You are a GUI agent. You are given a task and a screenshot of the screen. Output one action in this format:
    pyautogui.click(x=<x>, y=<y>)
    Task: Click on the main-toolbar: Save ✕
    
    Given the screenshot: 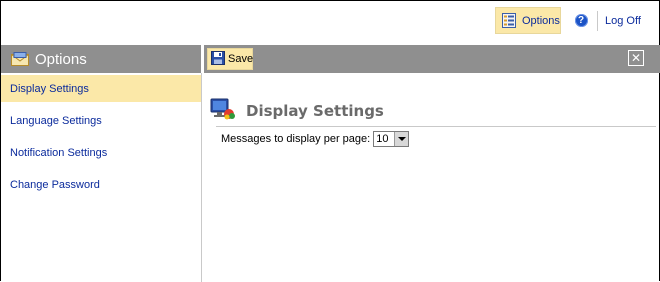 What is the action you would take?
    pyautogui.click(x=432, y=59)
    